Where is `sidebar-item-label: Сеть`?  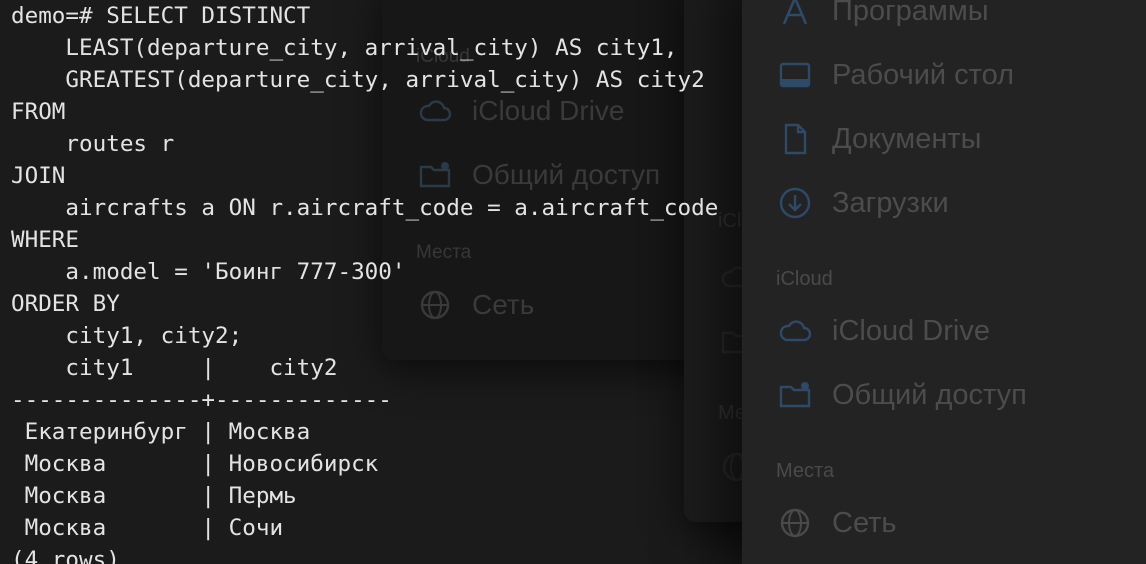
sidebar-item-label: Сеть is located at coordinates (864, 522).